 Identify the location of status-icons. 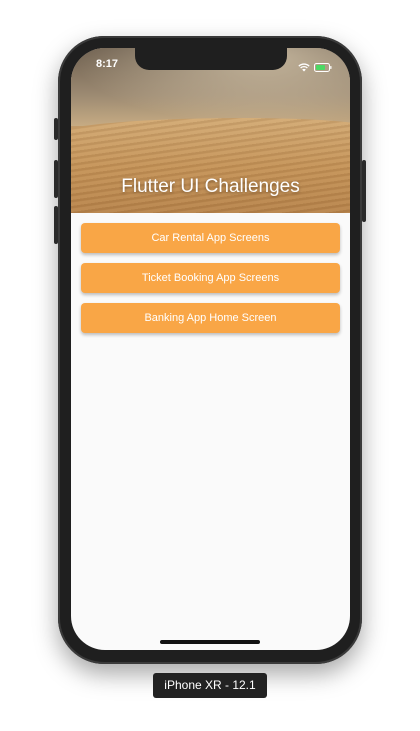
(315, 68).